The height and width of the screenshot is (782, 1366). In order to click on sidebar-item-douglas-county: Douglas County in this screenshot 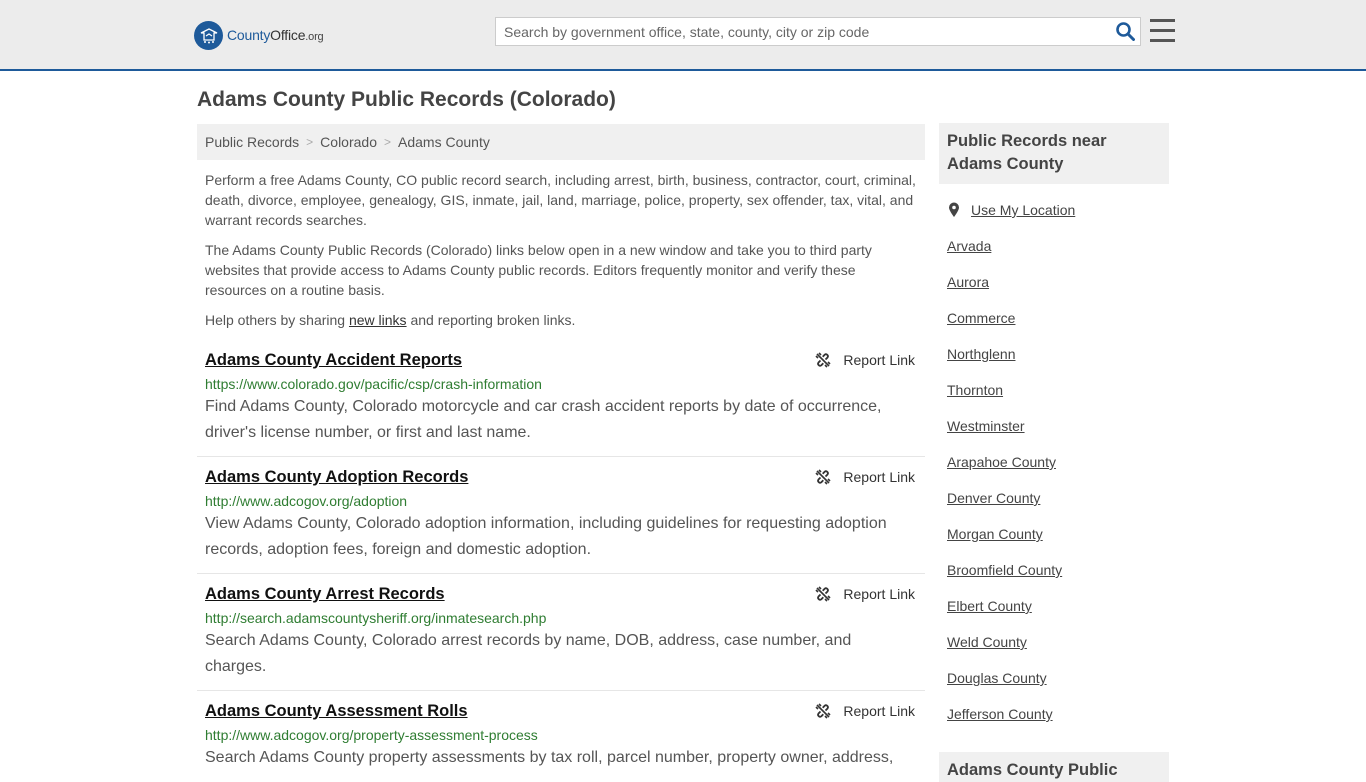, I will do `click(1057, 687)`.